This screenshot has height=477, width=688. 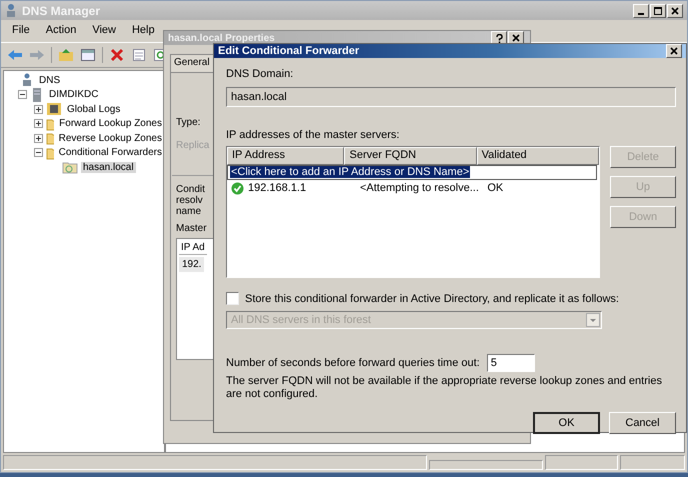 What do you see at coordinates (444, 388) in the screenshot?
I see `note-text: The server FQDN will not be available if the appropriate reverse lookup zones and entries are not configured.` at bounding box center [444, 388].